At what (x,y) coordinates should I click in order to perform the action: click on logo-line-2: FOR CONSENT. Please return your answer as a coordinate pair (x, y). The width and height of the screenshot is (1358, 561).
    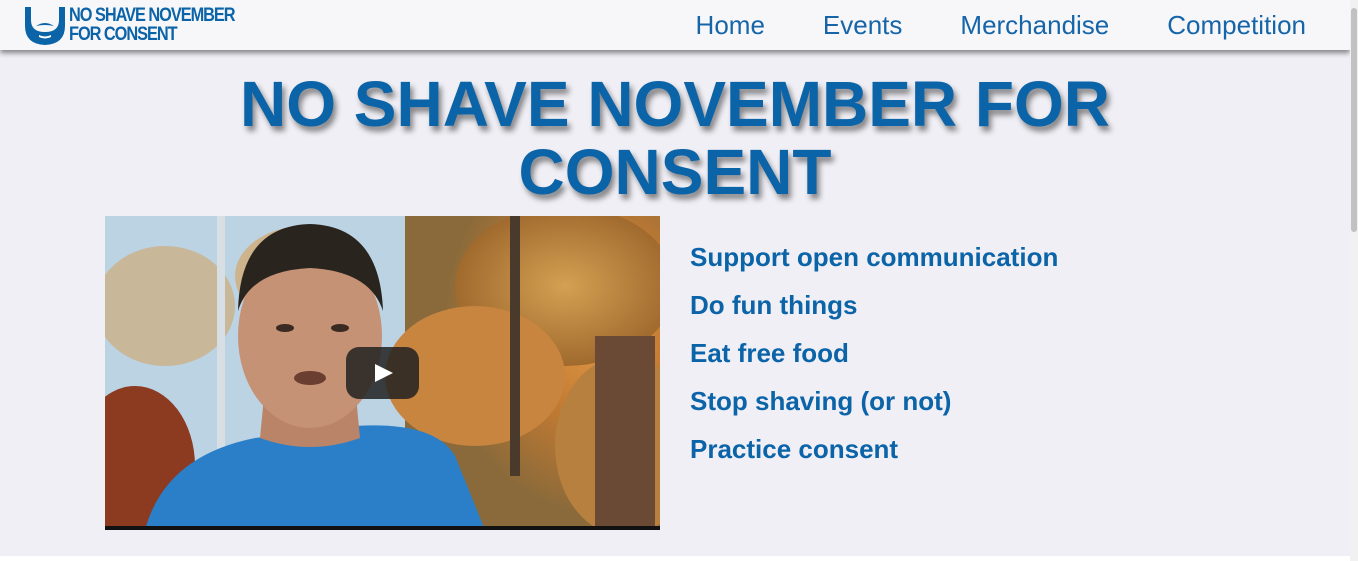
    Looking at the image, I should click on (123, 34).